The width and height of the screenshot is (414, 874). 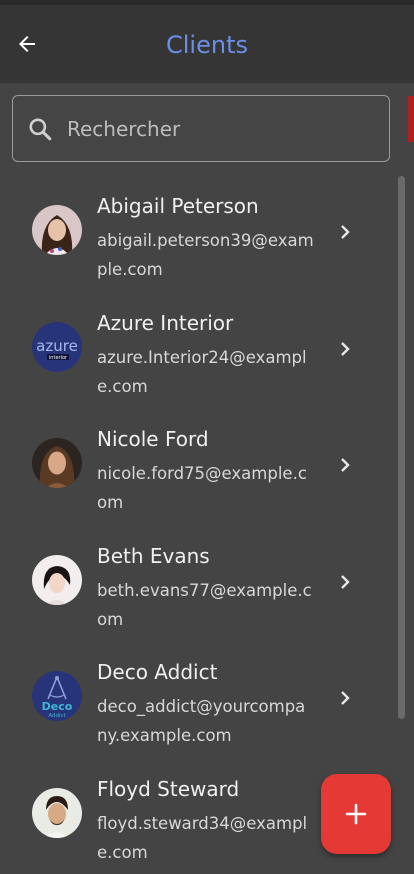 What do you see at coordinates (204, 604) in the screenshot?
I see `client-email: beth.evans77@example.com` at bounding box center [204, 604].